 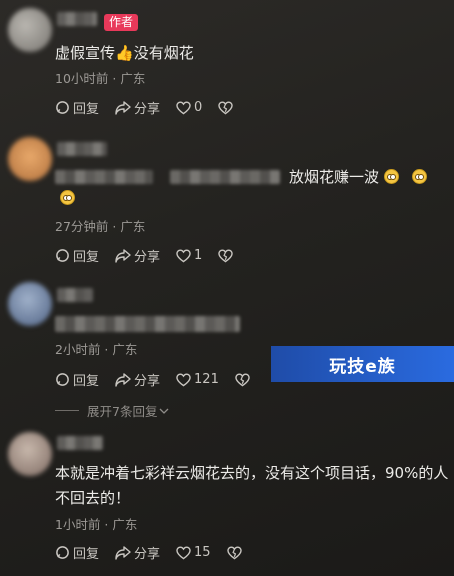 I want to click on comment-actions: 回复 分享 1, so click(x=144, y=255).